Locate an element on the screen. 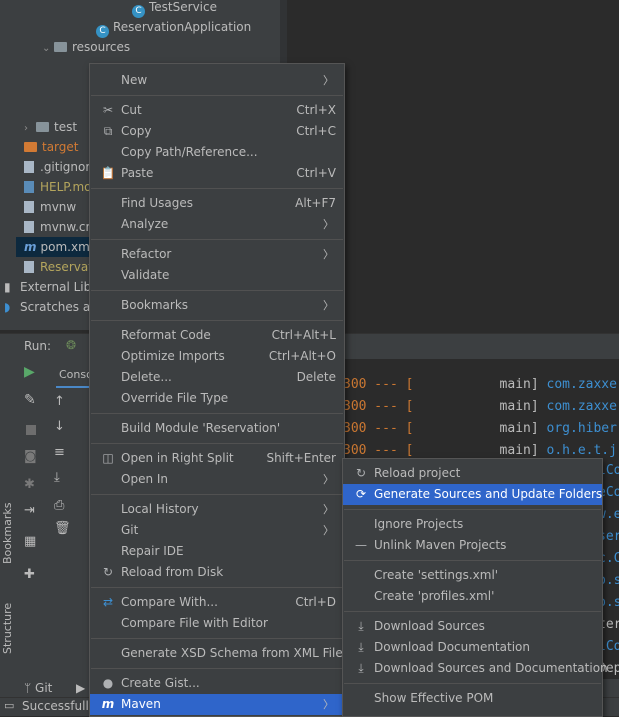 The width and height of the screenshot is (619, 717). menu-item-new: New 〉 is located at coordinates (217, 80).